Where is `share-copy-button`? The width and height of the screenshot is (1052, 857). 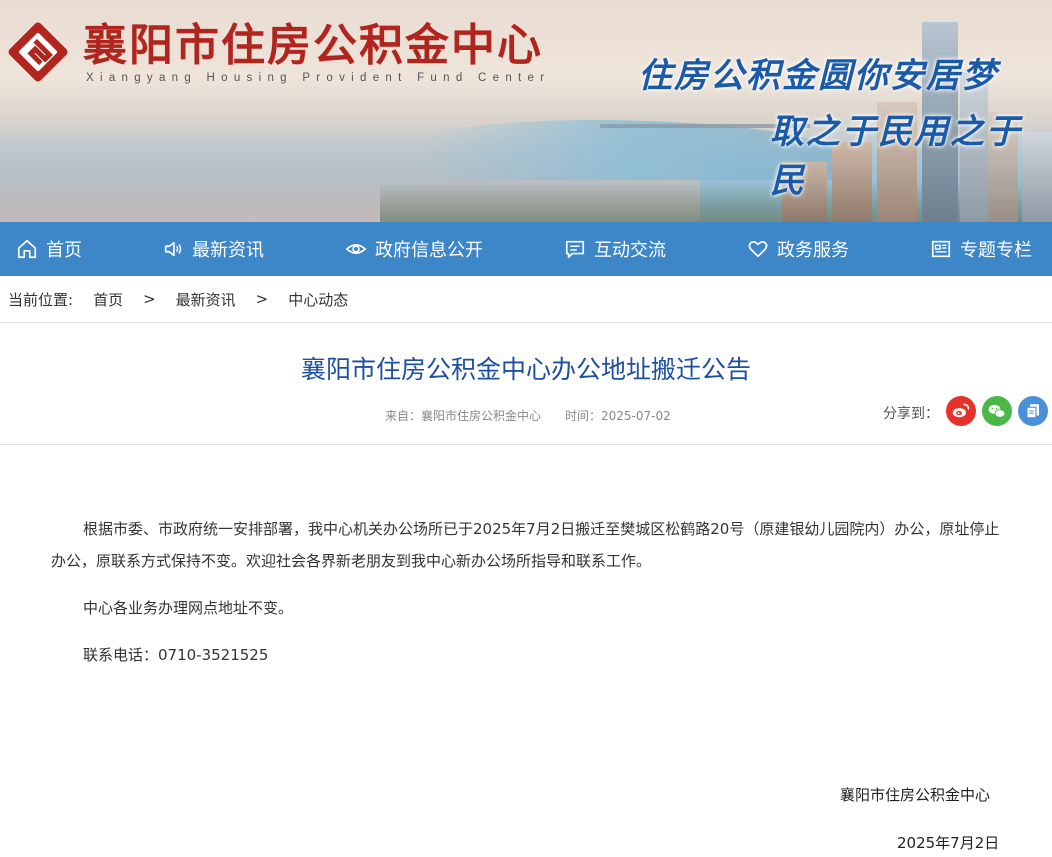
share-copy-button is located at coordinates (1033, 411).